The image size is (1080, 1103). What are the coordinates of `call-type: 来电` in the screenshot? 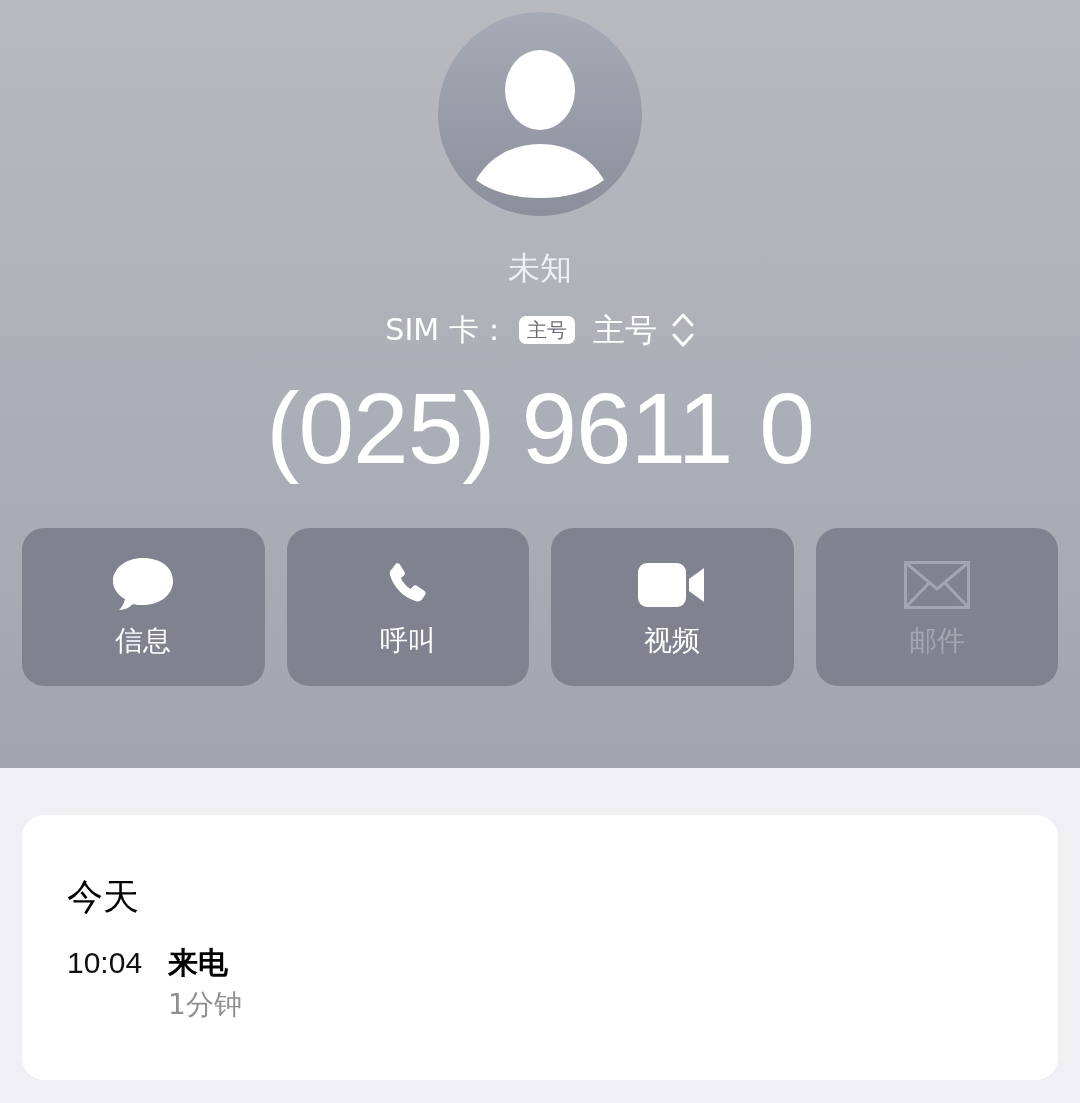 It's located at (199, 963).